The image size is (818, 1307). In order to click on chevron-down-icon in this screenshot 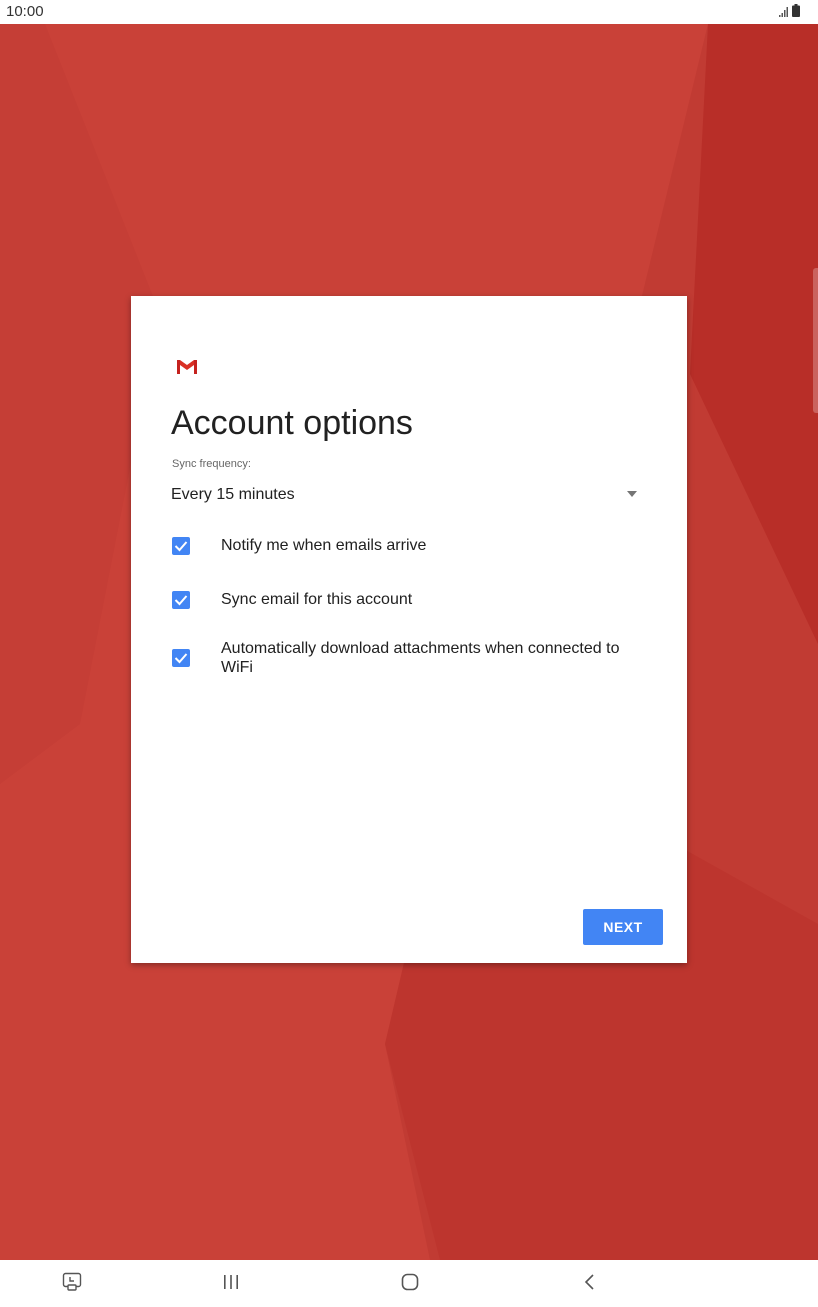, I will do `click(632, 494)`.